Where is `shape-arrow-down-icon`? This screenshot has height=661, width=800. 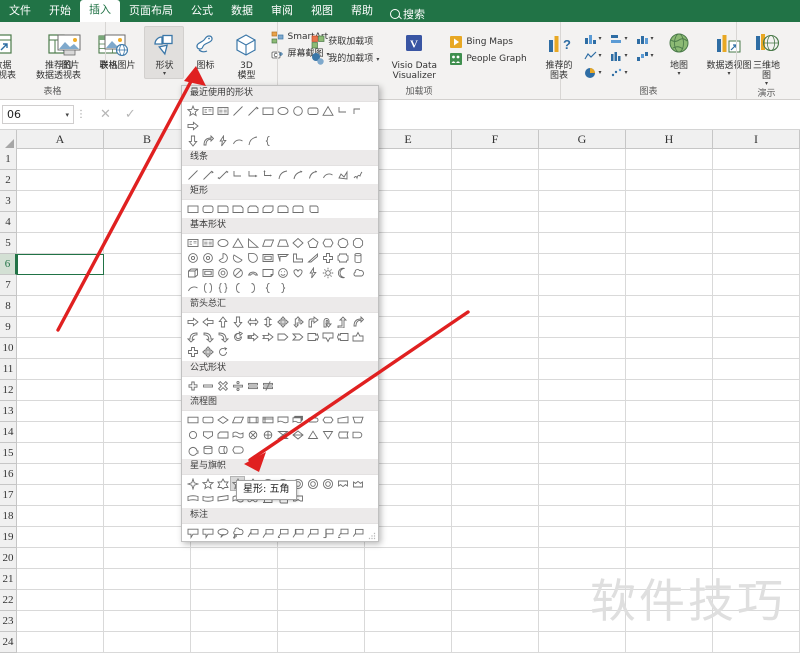 shape-arrow-down-icon is located at coordinates (192, 140).